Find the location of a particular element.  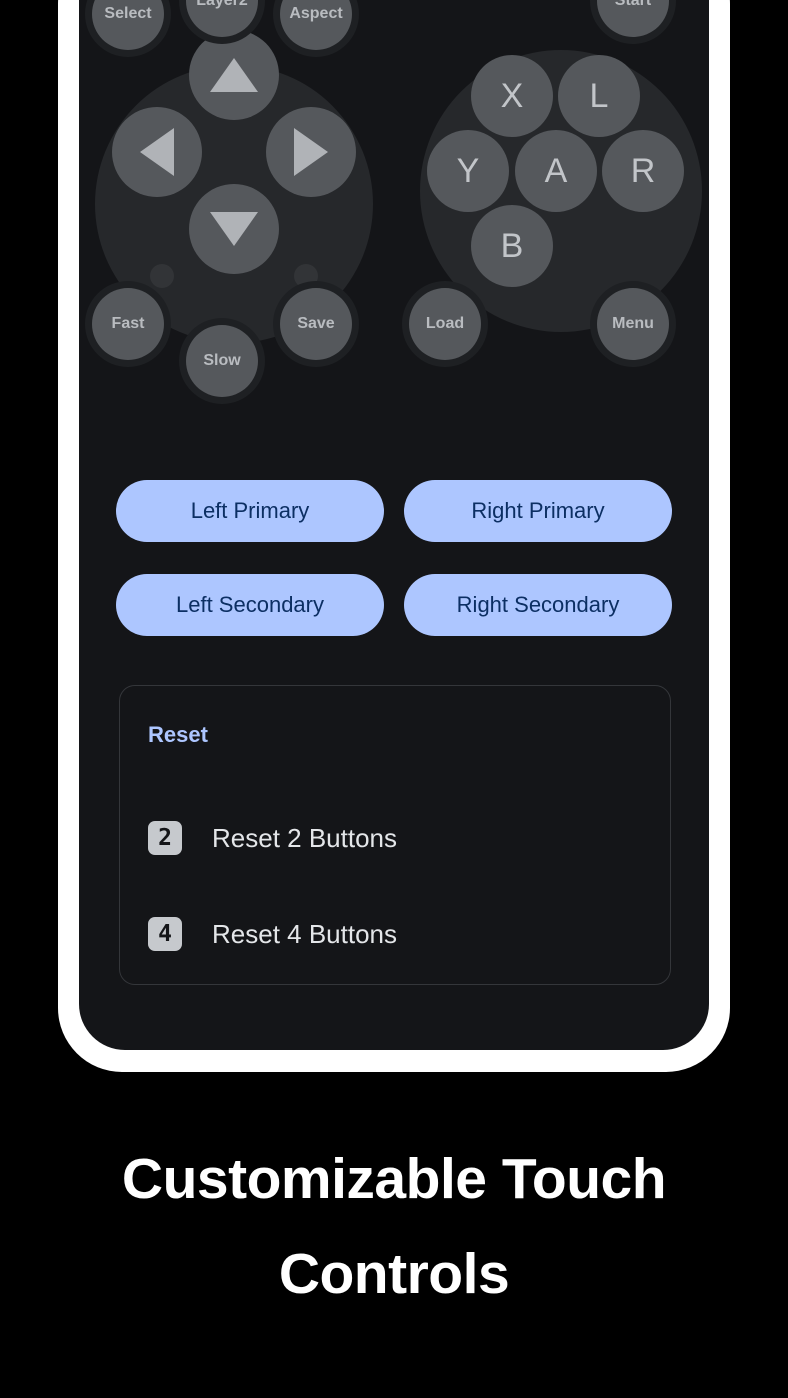

arrow-up-icon is located at coordinates (234, 75).